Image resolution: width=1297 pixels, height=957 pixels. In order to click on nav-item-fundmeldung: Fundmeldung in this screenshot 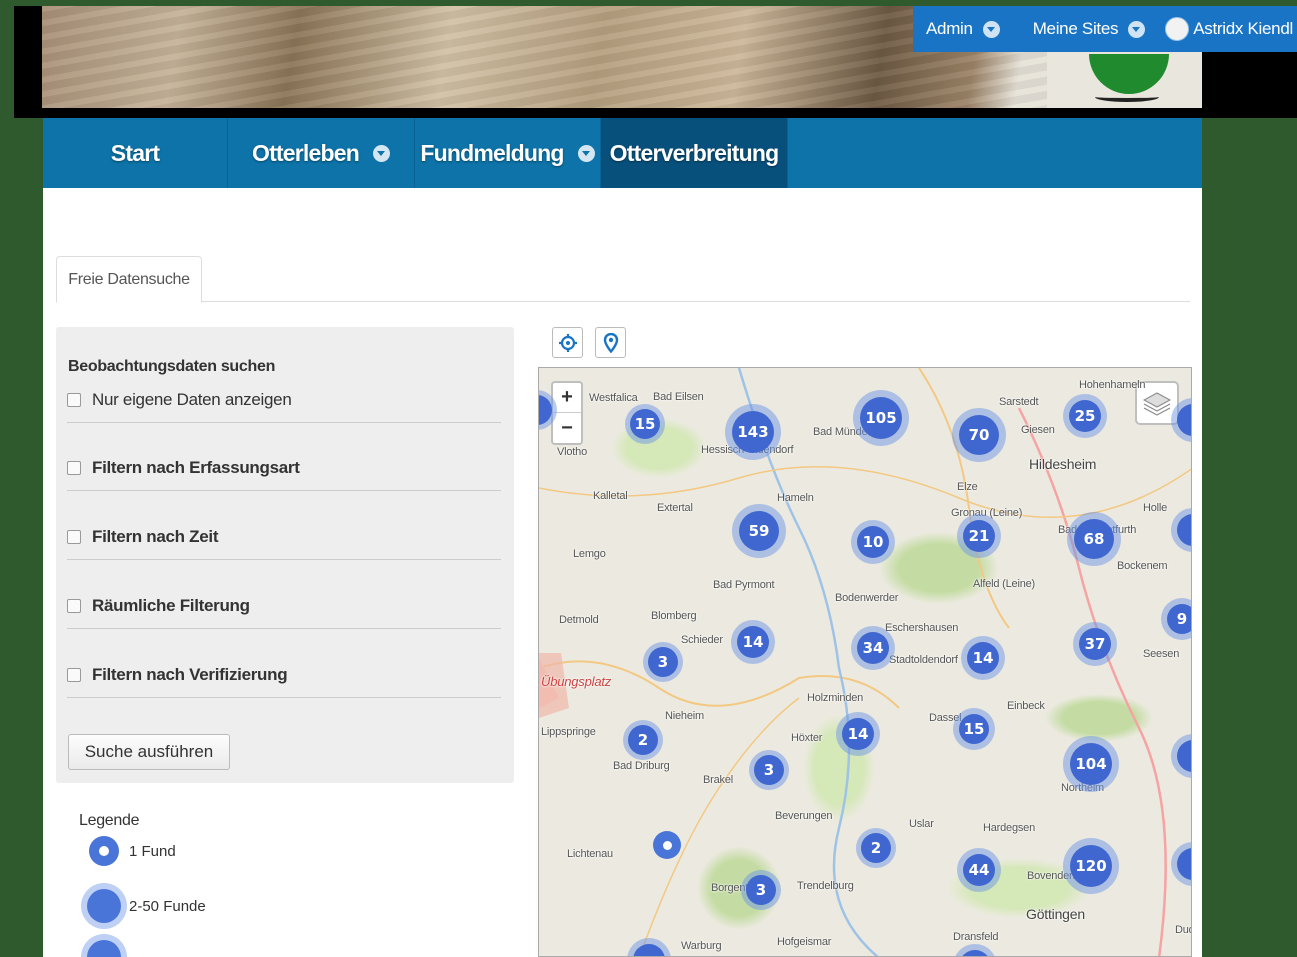, I will do `click(508, 153)`.